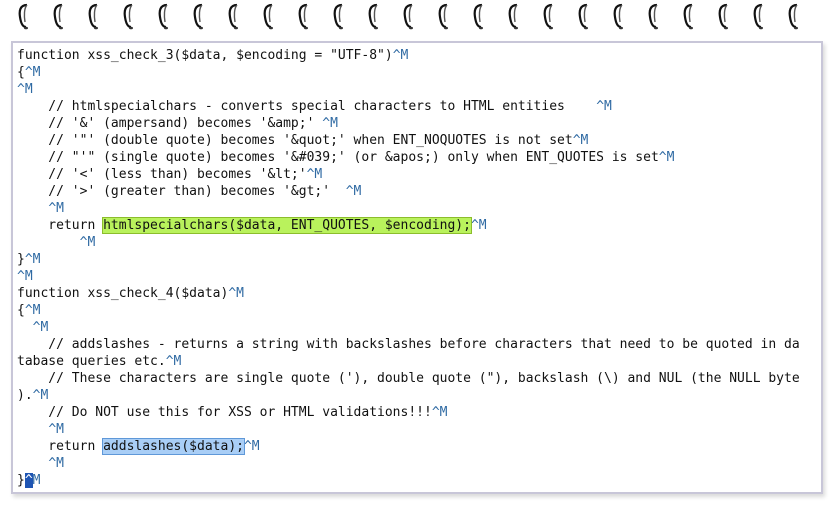  Describe the element at coordinates (419, 191) in the screenshot. I see `code-line: // '>' (greater than) becomes '&gt;' ^M` at that location.